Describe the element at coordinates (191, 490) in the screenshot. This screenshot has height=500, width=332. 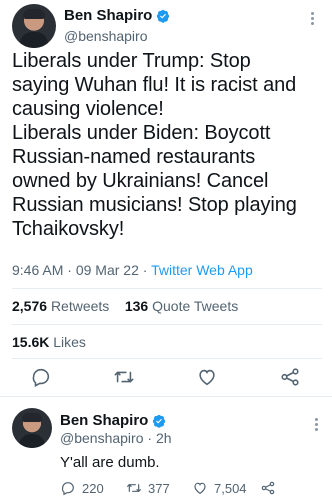
I see `reply-actions: 220 377 7,504` at that location.